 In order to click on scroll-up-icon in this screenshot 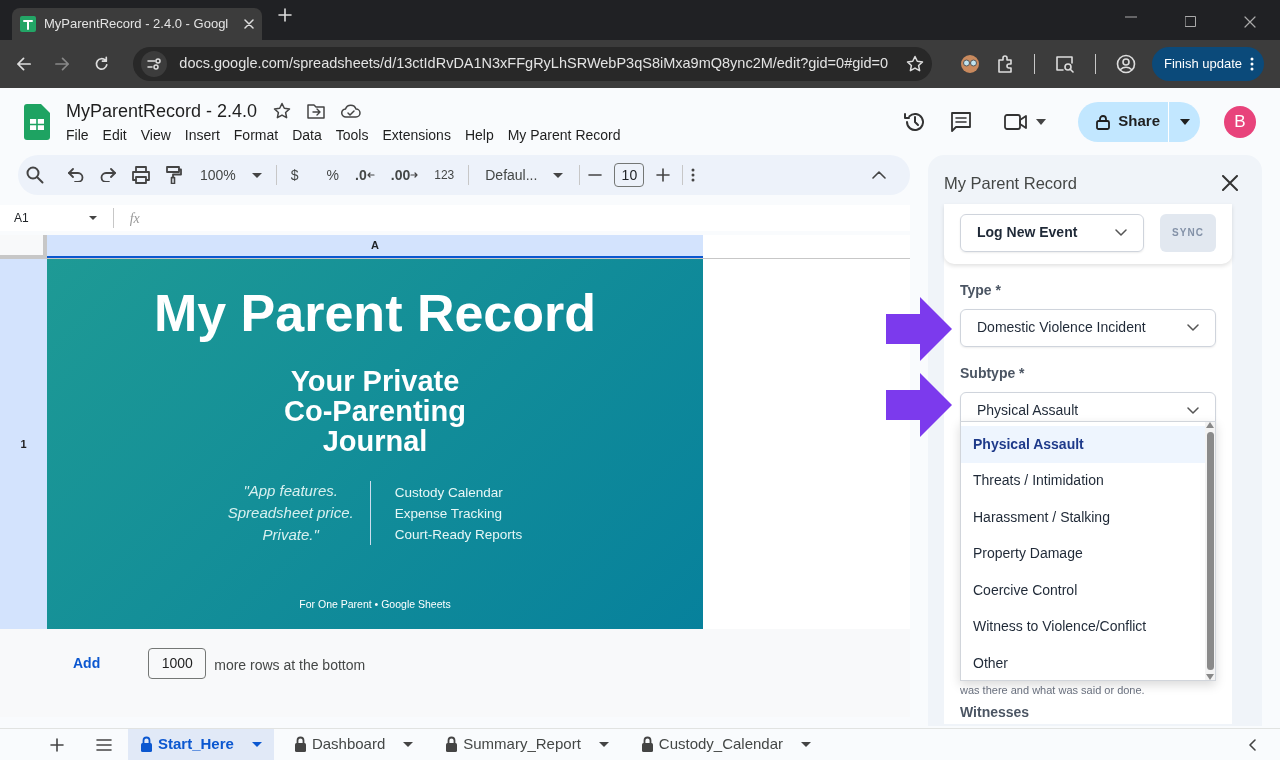, I will do `click(1210, 425)`.